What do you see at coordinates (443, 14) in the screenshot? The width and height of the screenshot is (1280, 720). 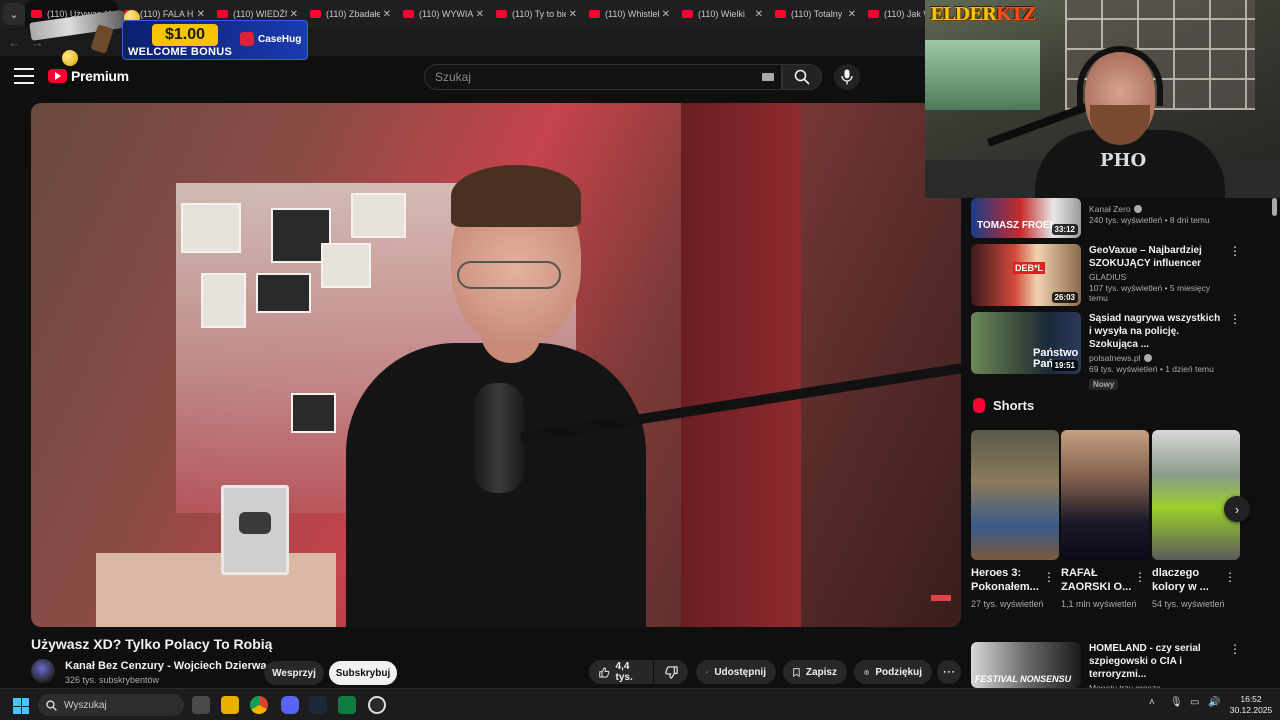 I see `browser-tab: (110) WYWIAD✕` at bounding box center [443, 14].